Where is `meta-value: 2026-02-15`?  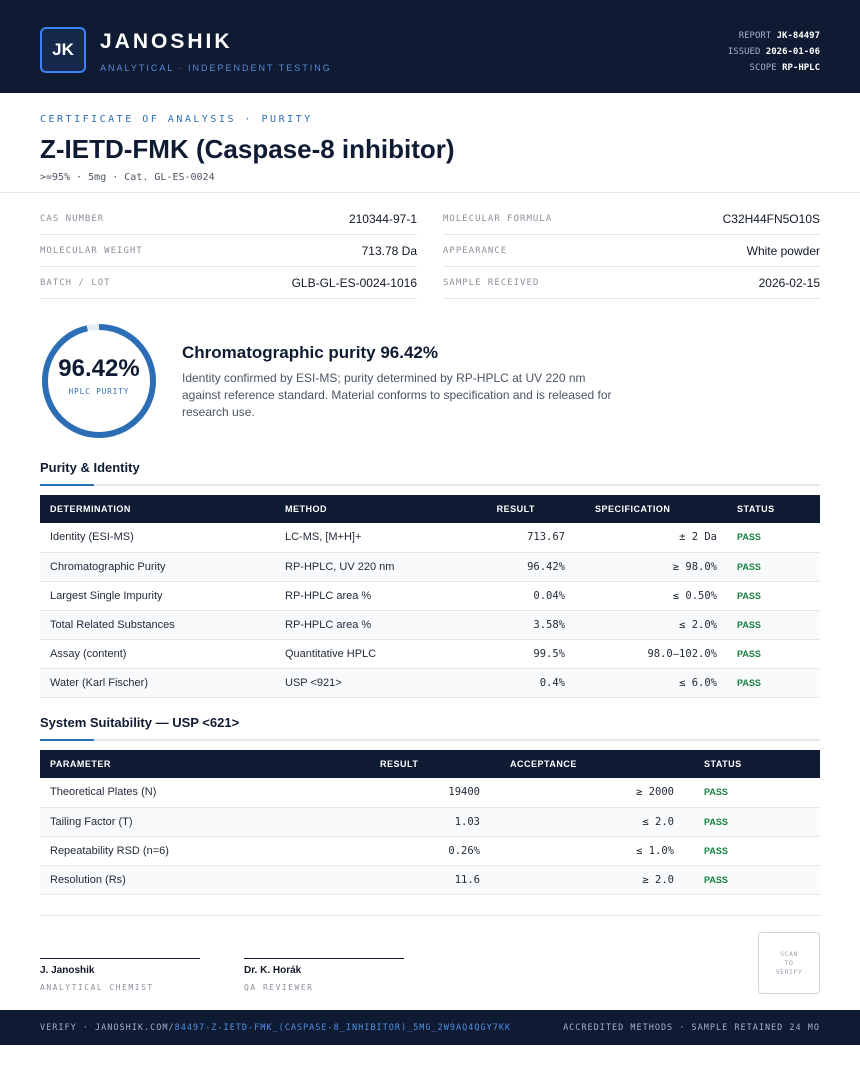 meta-value: 2026-02-15 is located at coordinates (789, 282).